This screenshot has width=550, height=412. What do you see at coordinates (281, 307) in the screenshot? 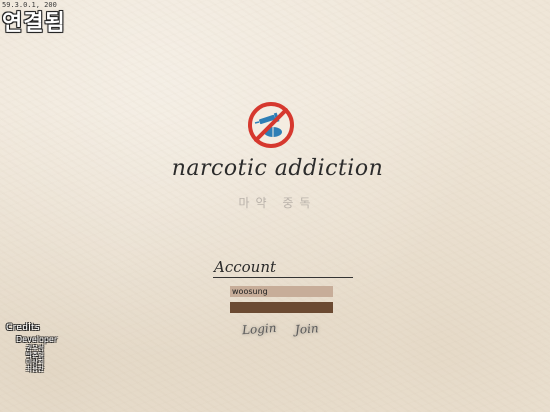
I see `password-input` at bounding box center [281, 307].